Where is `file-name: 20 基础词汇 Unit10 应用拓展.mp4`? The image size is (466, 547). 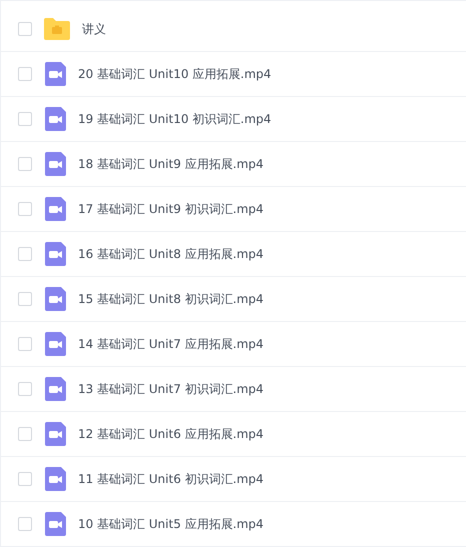
file-name: 20 基础词汇 Unit10 应用拓展.mp4 is located at coordinates (175, 74).